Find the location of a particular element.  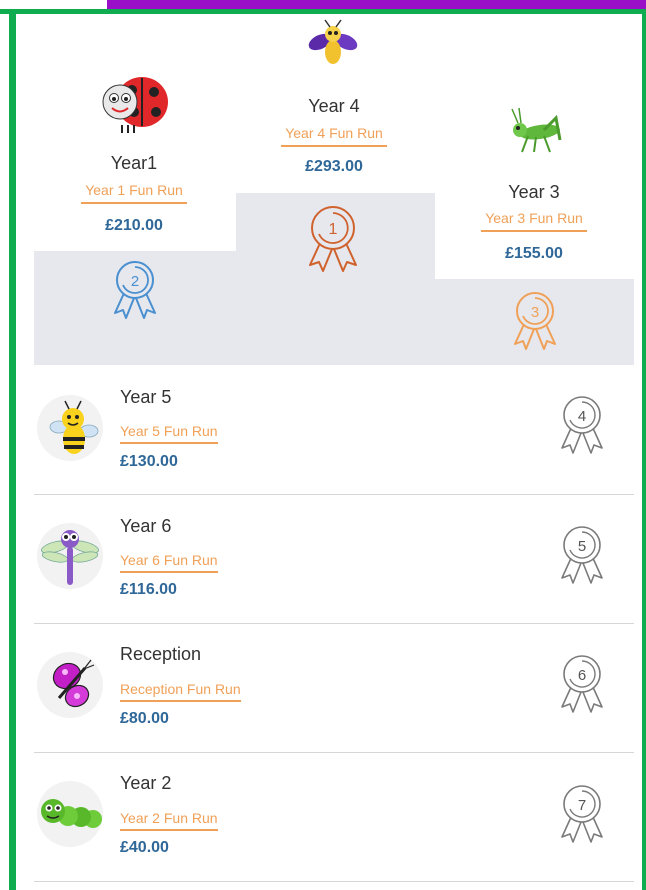

svg-text: 1 is located at coordinates (333, 229).